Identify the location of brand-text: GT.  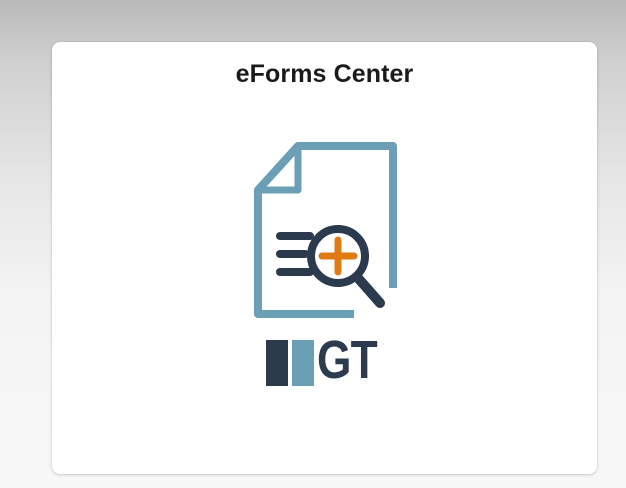
(347, 360).